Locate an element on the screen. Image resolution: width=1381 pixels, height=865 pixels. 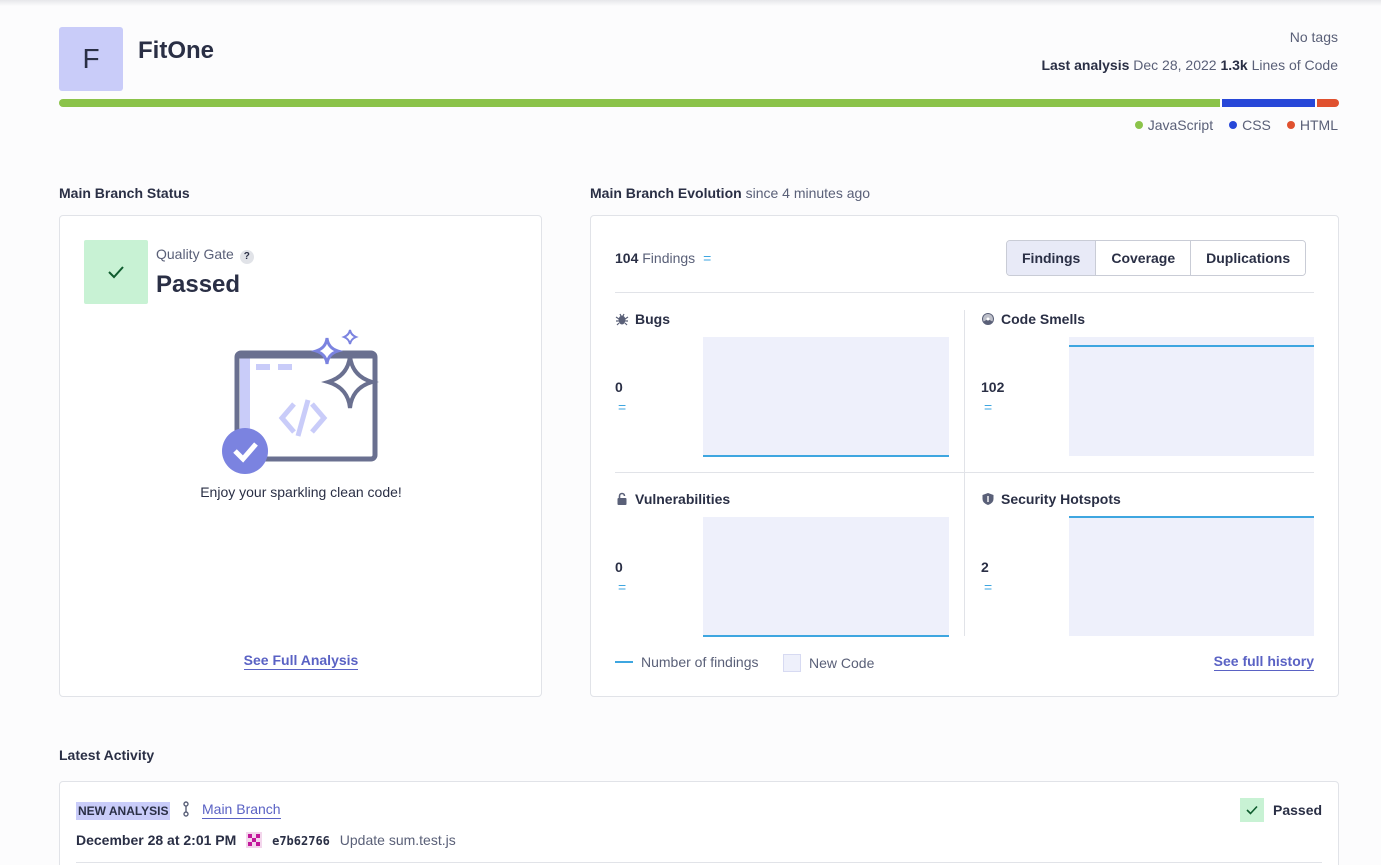
metric-name: Vulnerabilities is located at coordinates (683, 499).